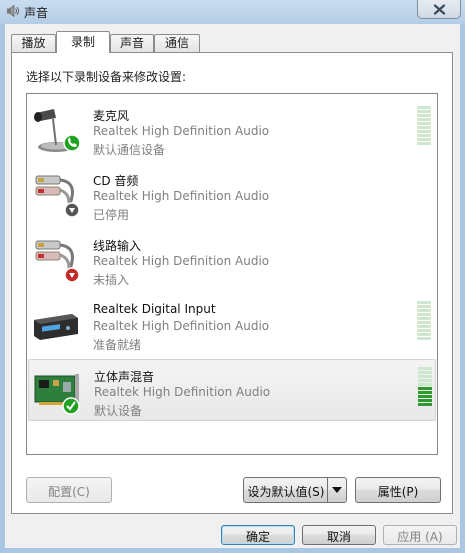  I want to click on set-default-split-button: 设为默认值(S), so click(295, 490).